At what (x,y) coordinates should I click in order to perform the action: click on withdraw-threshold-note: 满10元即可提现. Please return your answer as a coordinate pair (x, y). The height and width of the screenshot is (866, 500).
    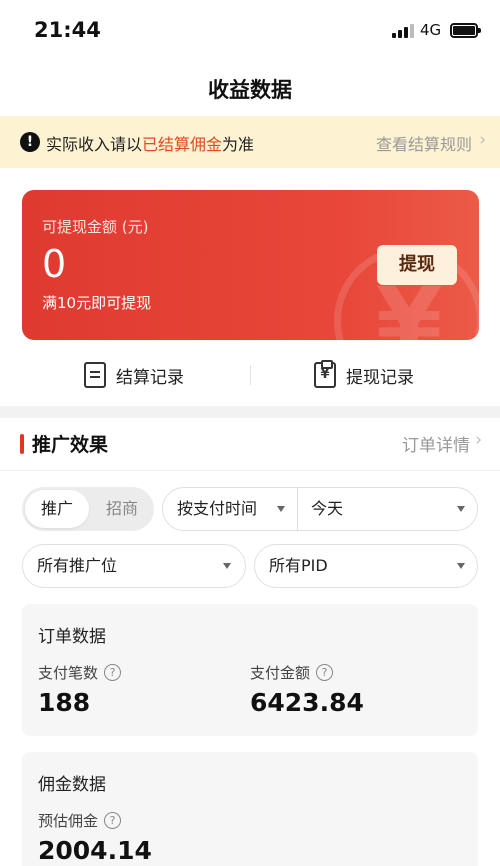
    Looking at the image, I should click on (97, 303).